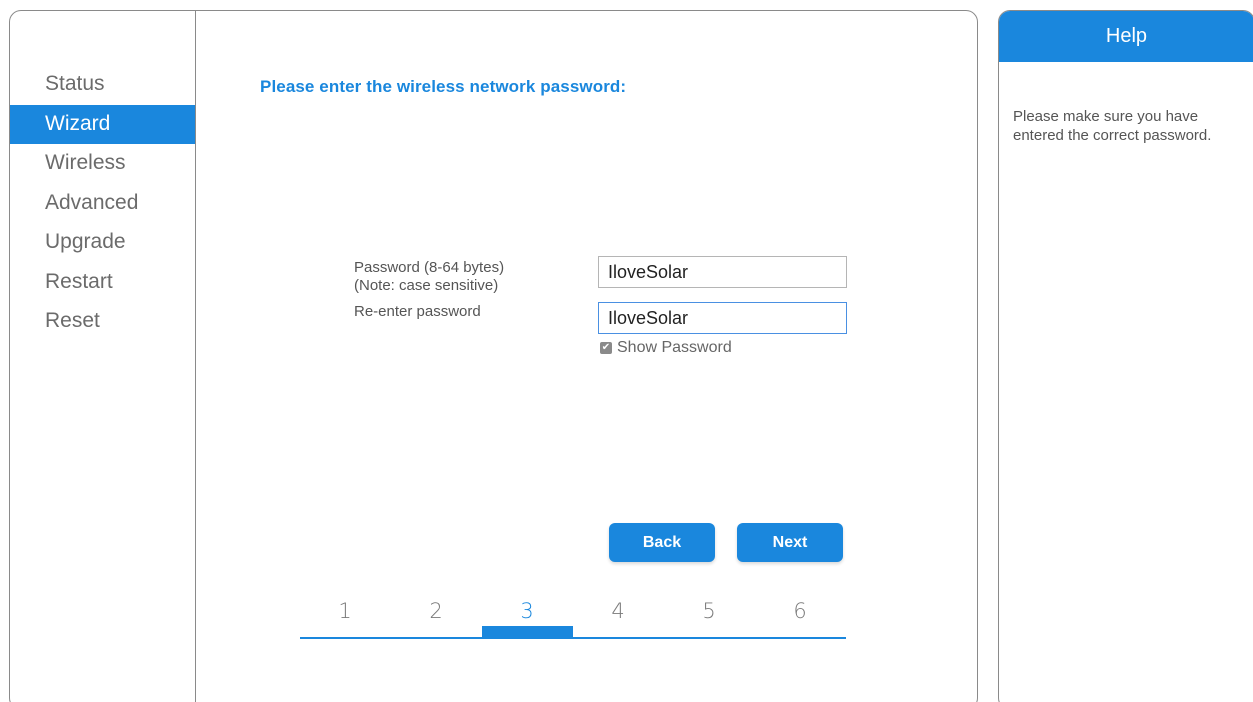 This screenshot has width=1253, height=702. Describe the element at coordinates (102, 243) in the screenshot. I see `sidebar-item-upgrade: Upgrade` at that location.